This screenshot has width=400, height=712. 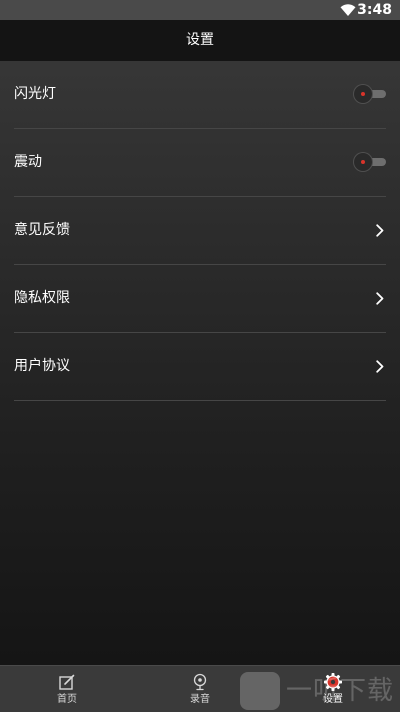 I want to click on row-label: 用户协议, so click(x=42, y=366).